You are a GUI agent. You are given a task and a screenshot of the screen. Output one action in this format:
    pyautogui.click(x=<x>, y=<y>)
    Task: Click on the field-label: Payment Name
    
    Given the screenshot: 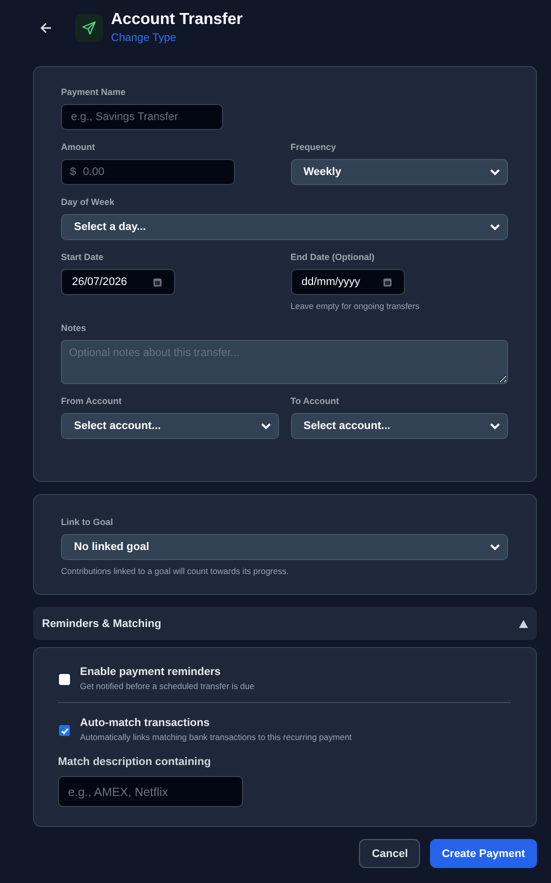 What is the action you would take?
    pyautogui.click(x=93, y=92)
    